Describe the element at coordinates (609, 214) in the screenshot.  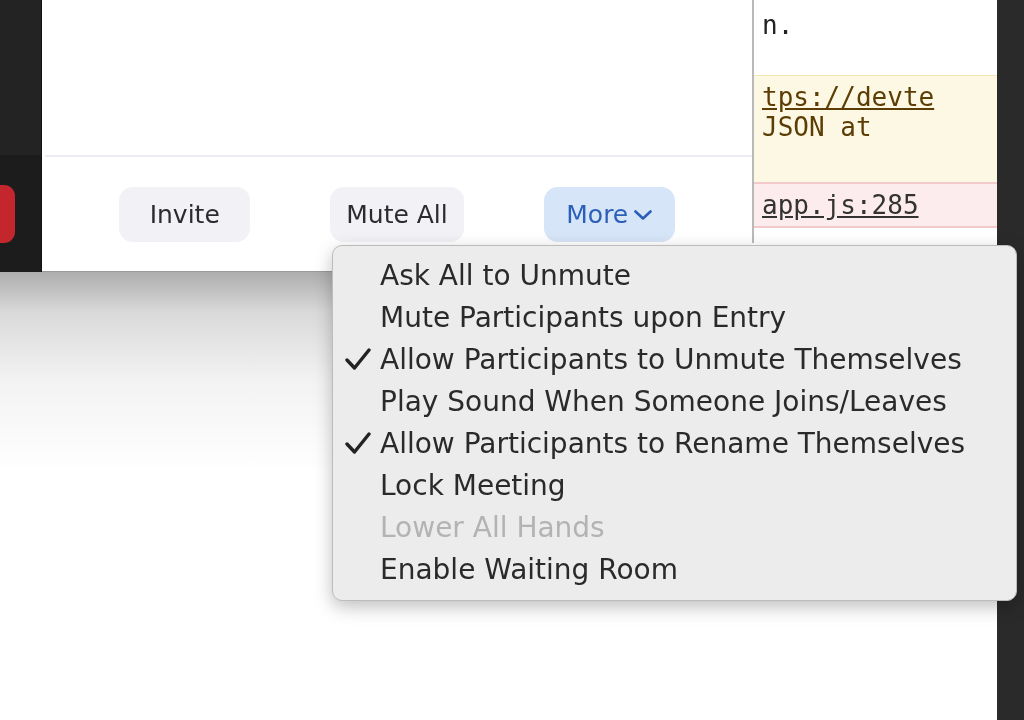
I see `dropdown-button: More` at that location.